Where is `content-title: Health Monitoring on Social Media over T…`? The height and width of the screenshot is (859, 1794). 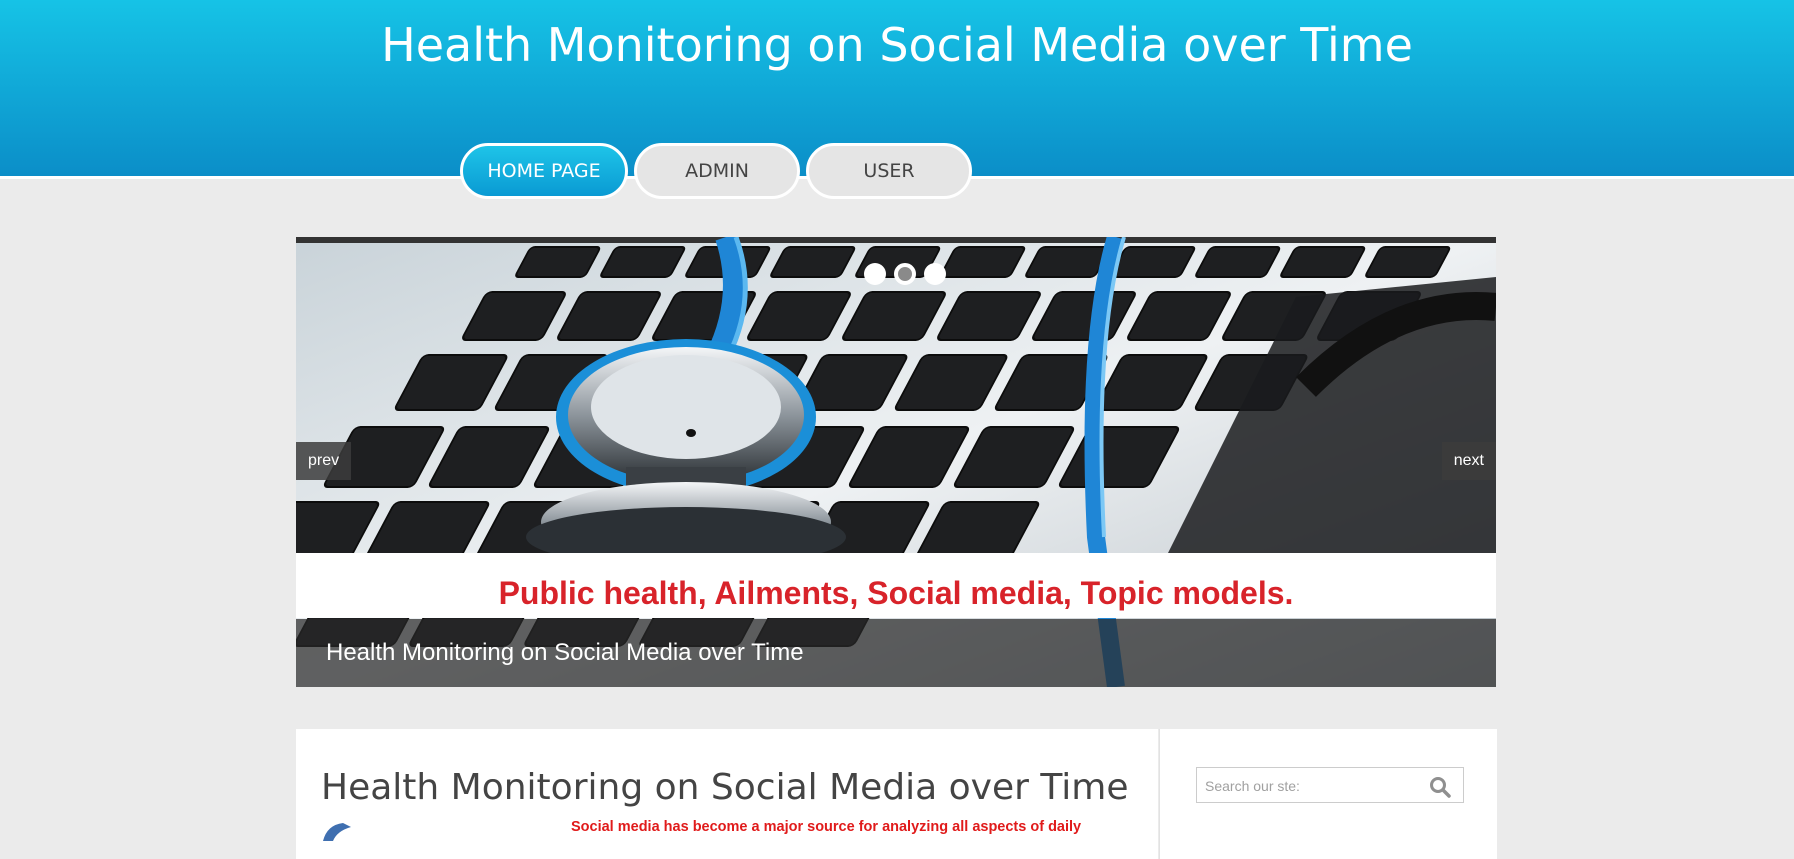 content-title: Health Monitoring on Social Media over T… is located at coordinates (725, 787).